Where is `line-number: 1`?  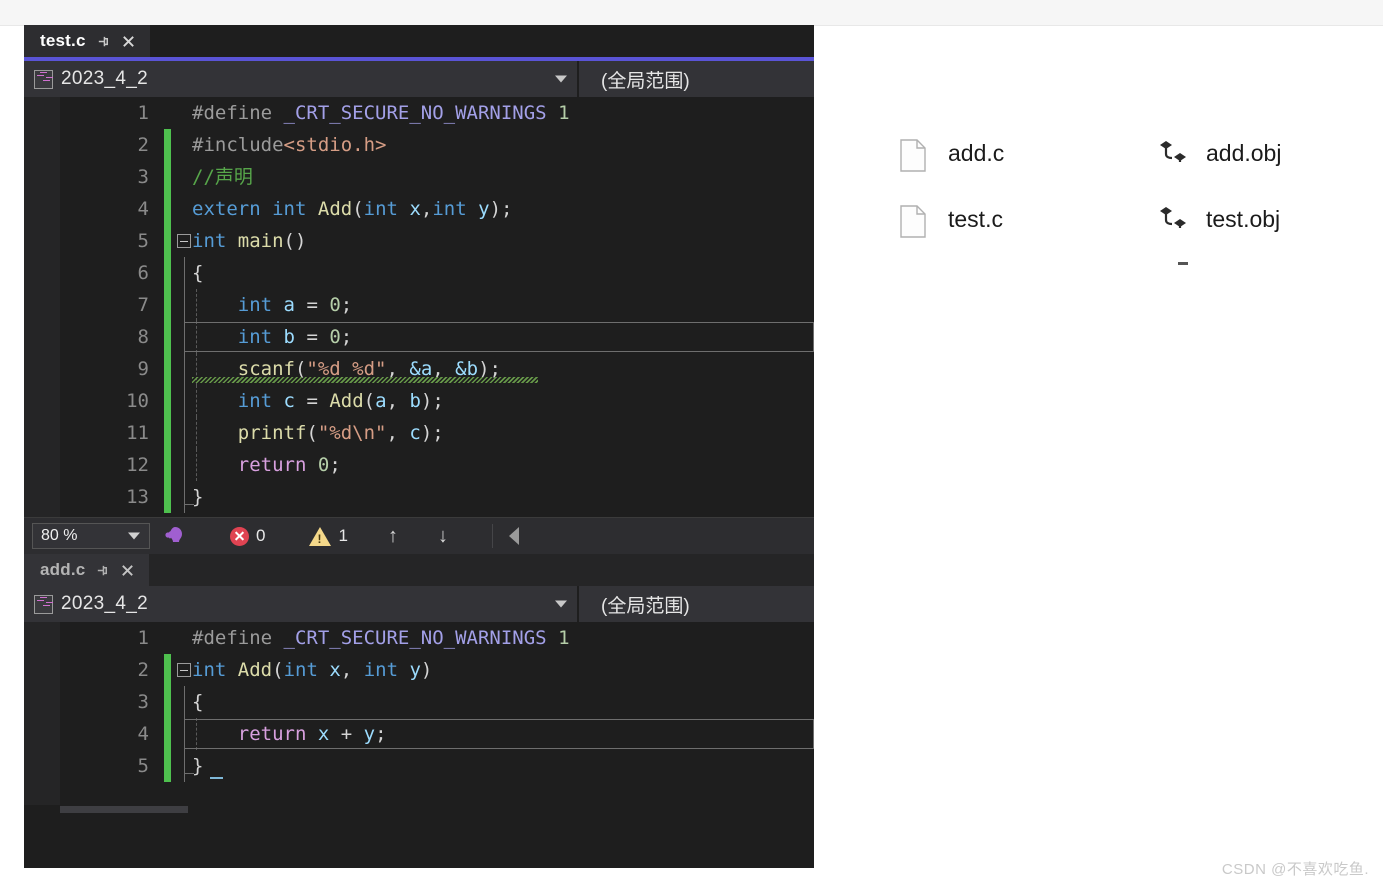 line-number: 1 is located at coordinates (143, 113).